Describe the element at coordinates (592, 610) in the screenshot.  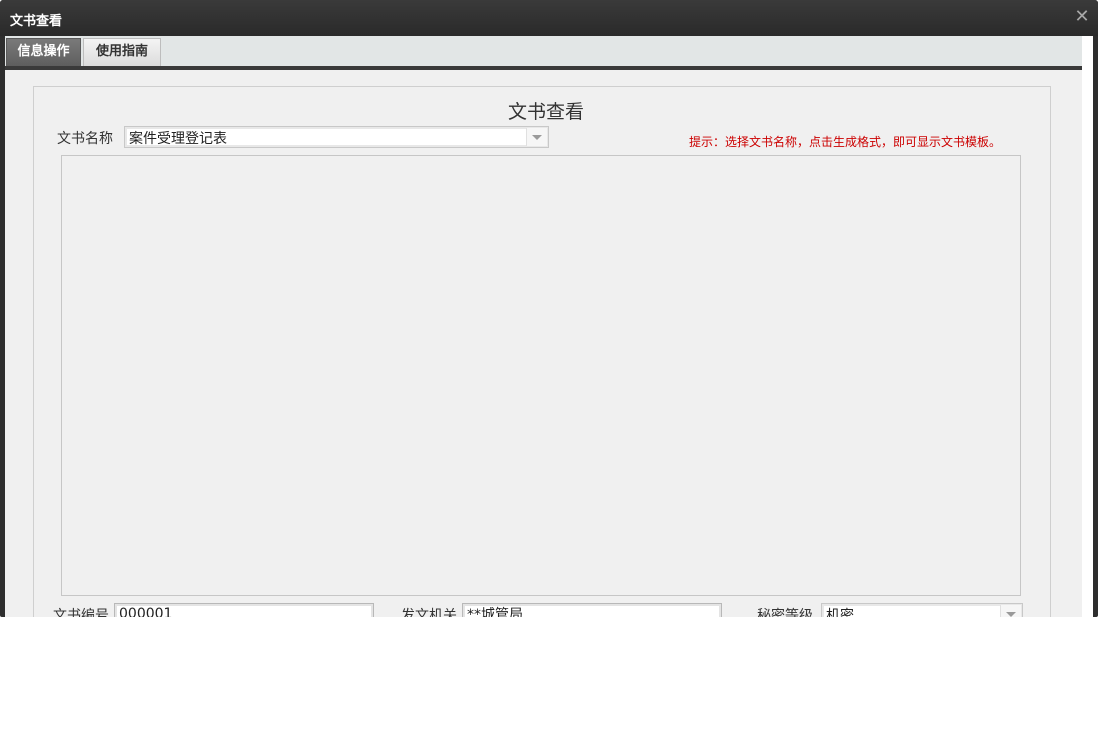
I see `issuer-field` at that location.